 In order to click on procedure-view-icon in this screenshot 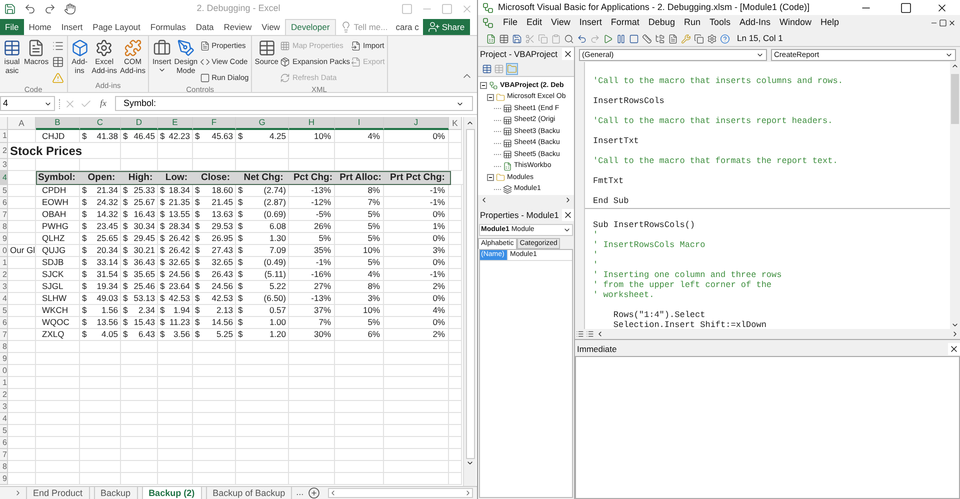, I will do `click(580, 334)`.